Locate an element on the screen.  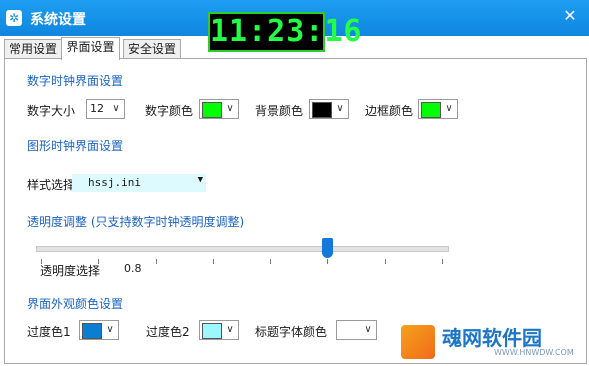
digit-size-label: 数字大小 is located at coordinates (51, 111).